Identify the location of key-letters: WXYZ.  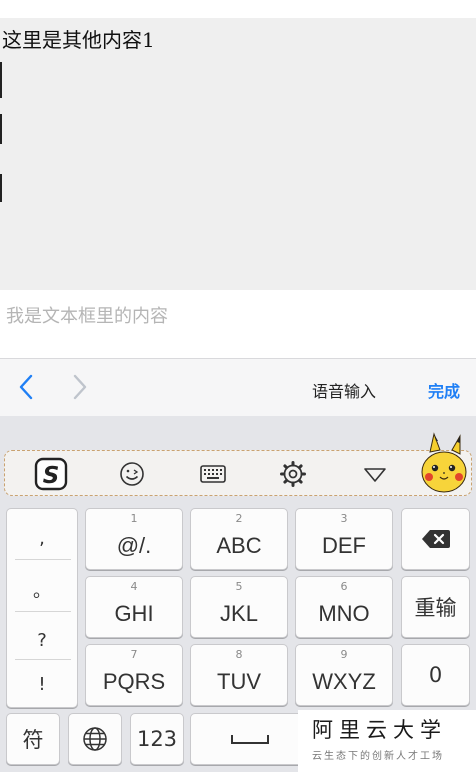
(344, 681).